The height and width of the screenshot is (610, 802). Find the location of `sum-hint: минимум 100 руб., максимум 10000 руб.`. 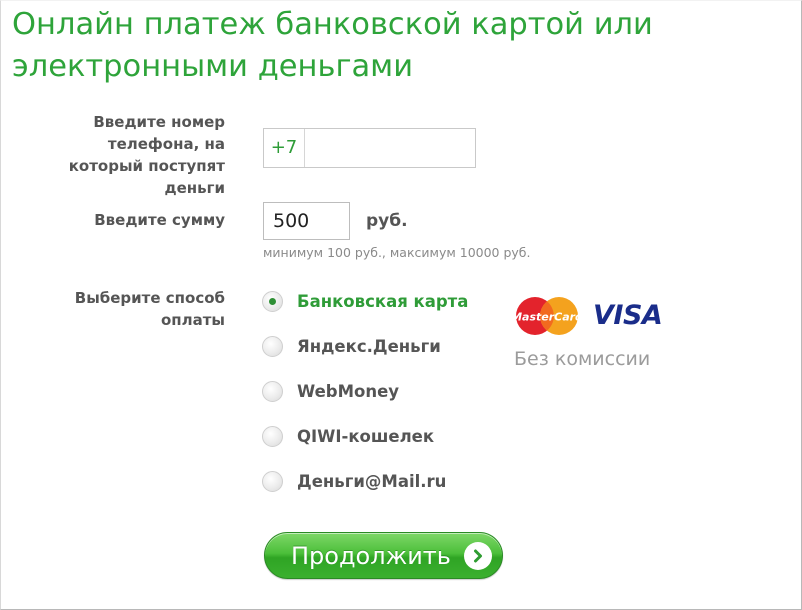

sum-hint: минимум 100 руб., максимум 10000 руб. is located at coordinates (397, 252).